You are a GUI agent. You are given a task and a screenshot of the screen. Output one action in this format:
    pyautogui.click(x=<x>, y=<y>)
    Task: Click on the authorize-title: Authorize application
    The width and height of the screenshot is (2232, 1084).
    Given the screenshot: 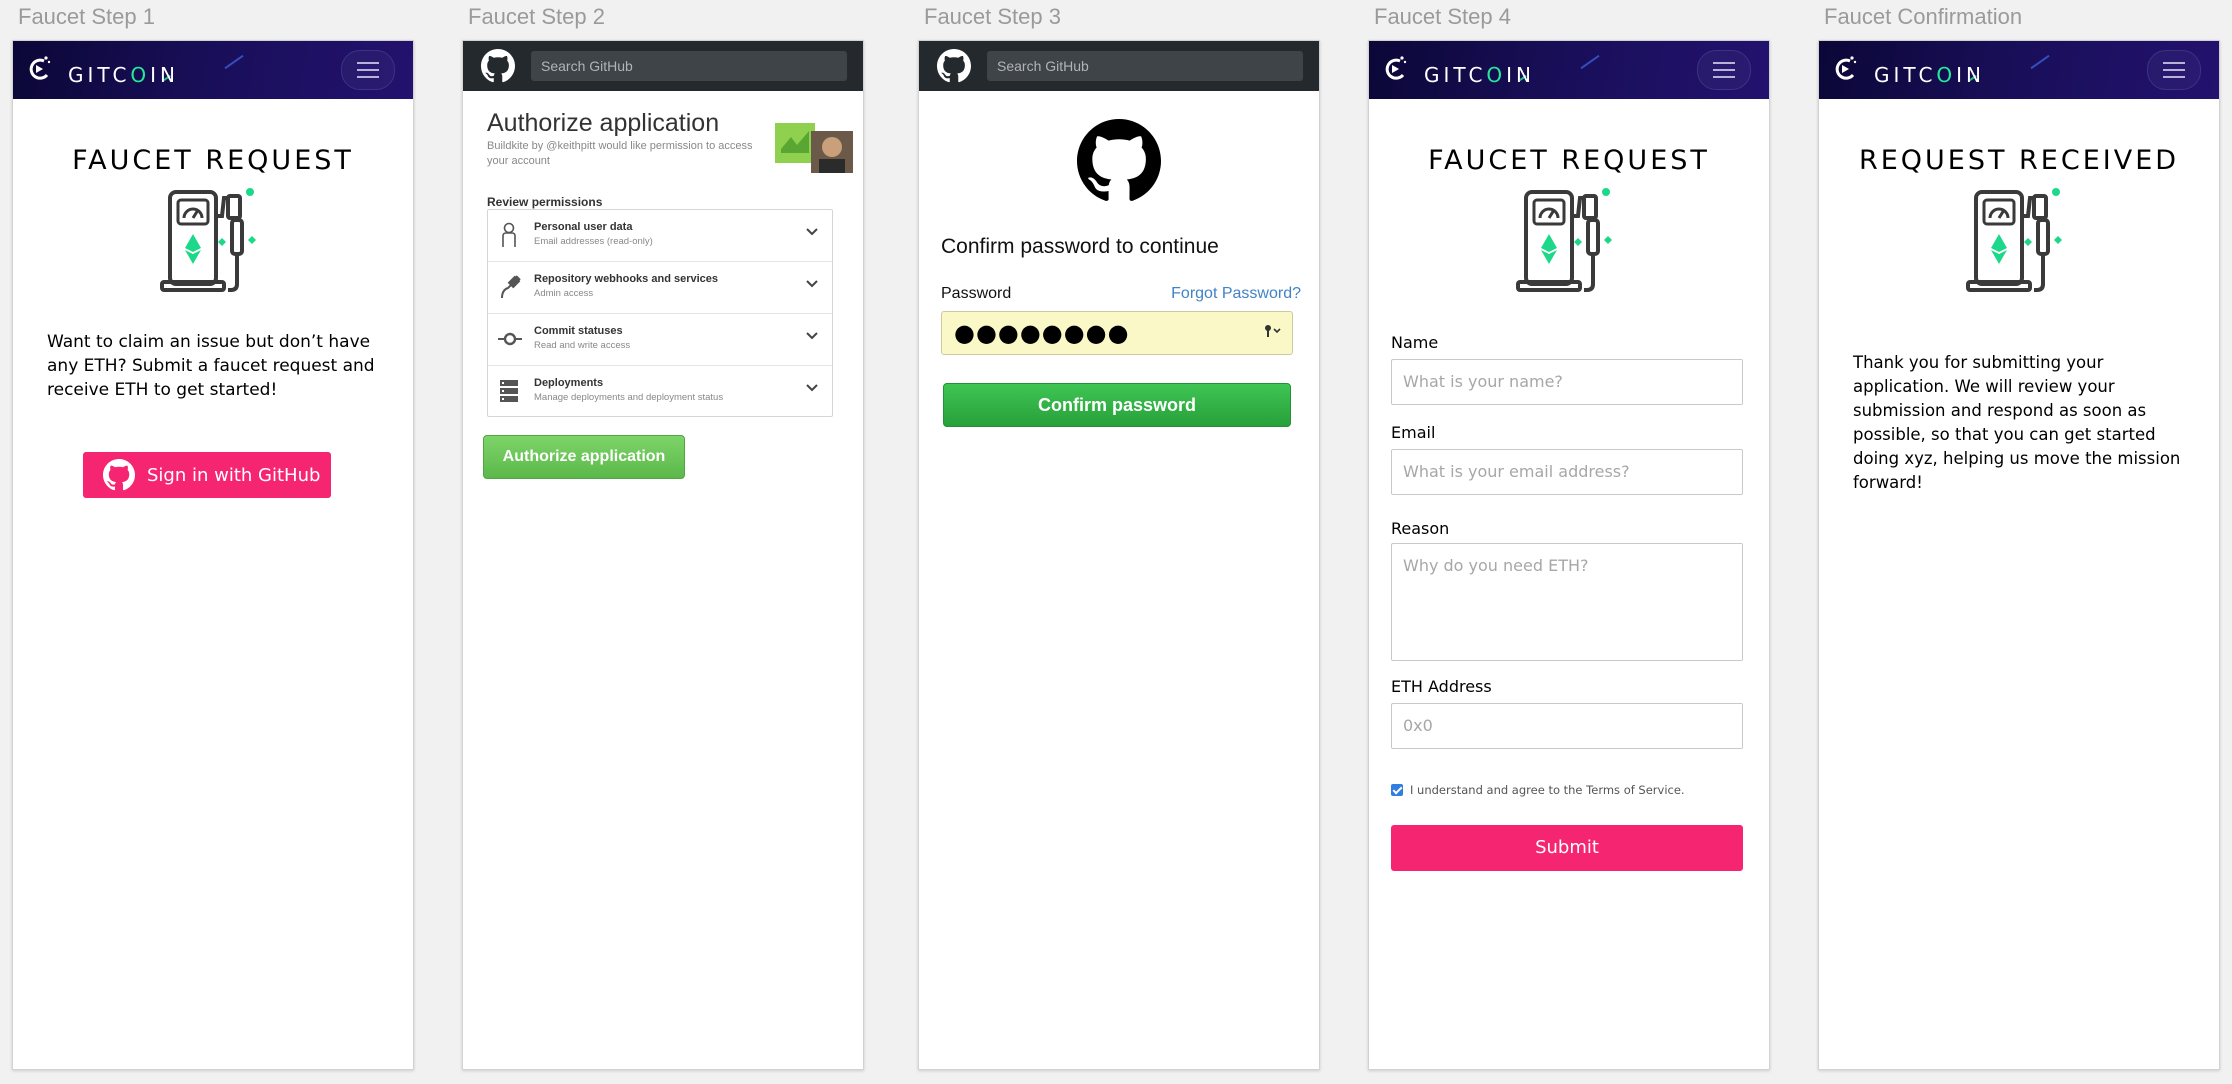 What is the action you would take?
    pyautogui.click(x=603, y=123)
    